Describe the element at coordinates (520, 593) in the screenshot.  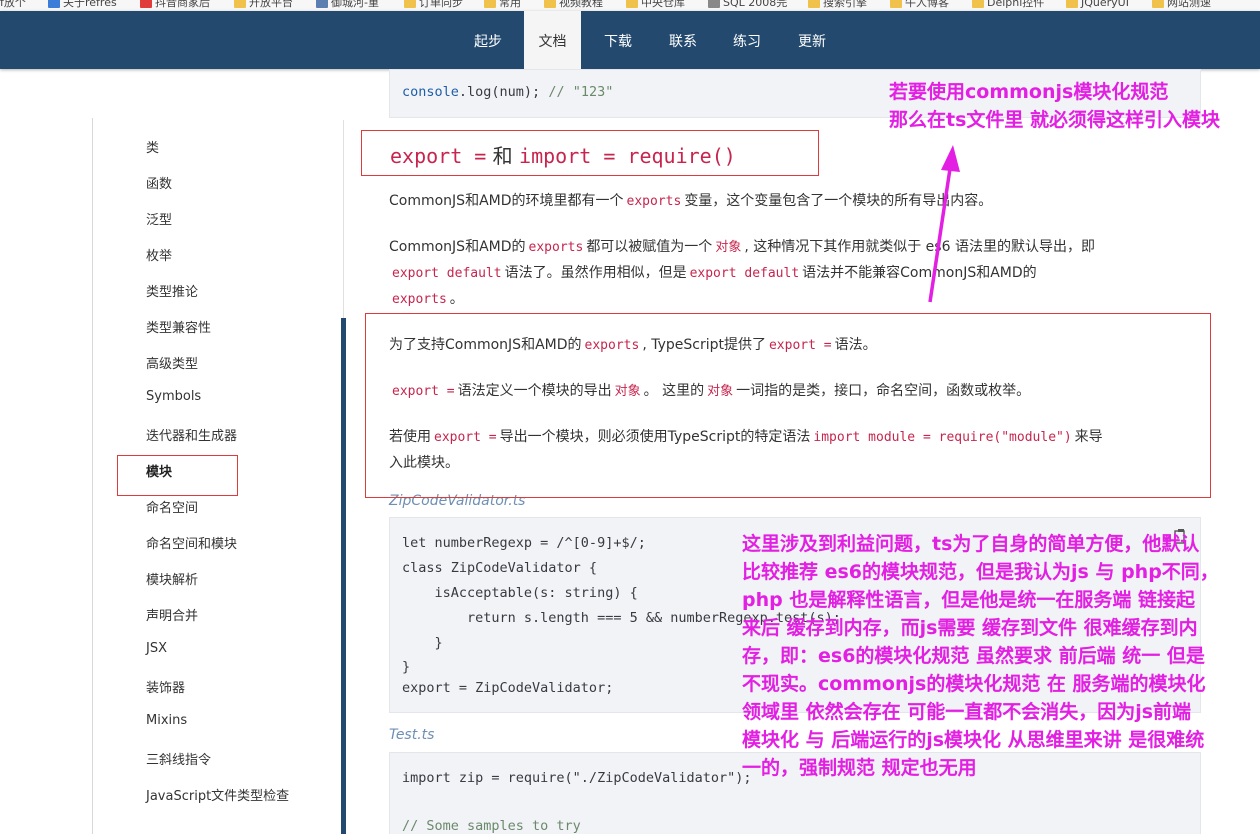
I see `code-line: isAcceptable(s: string) {` at that location.